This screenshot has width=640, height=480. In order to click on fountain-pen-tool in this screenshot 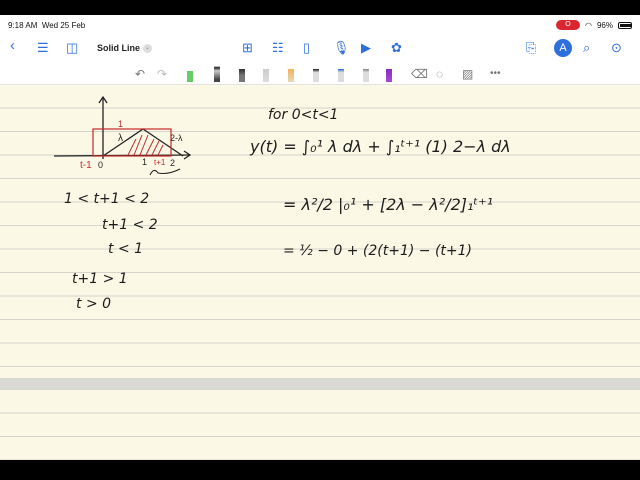, I will do `click(190, 74)`.